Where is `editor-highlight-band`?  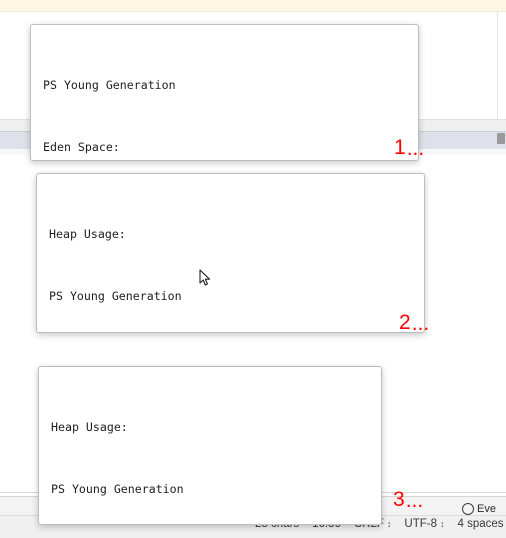 editor-highlight-band is located at coordinates (253, 5).